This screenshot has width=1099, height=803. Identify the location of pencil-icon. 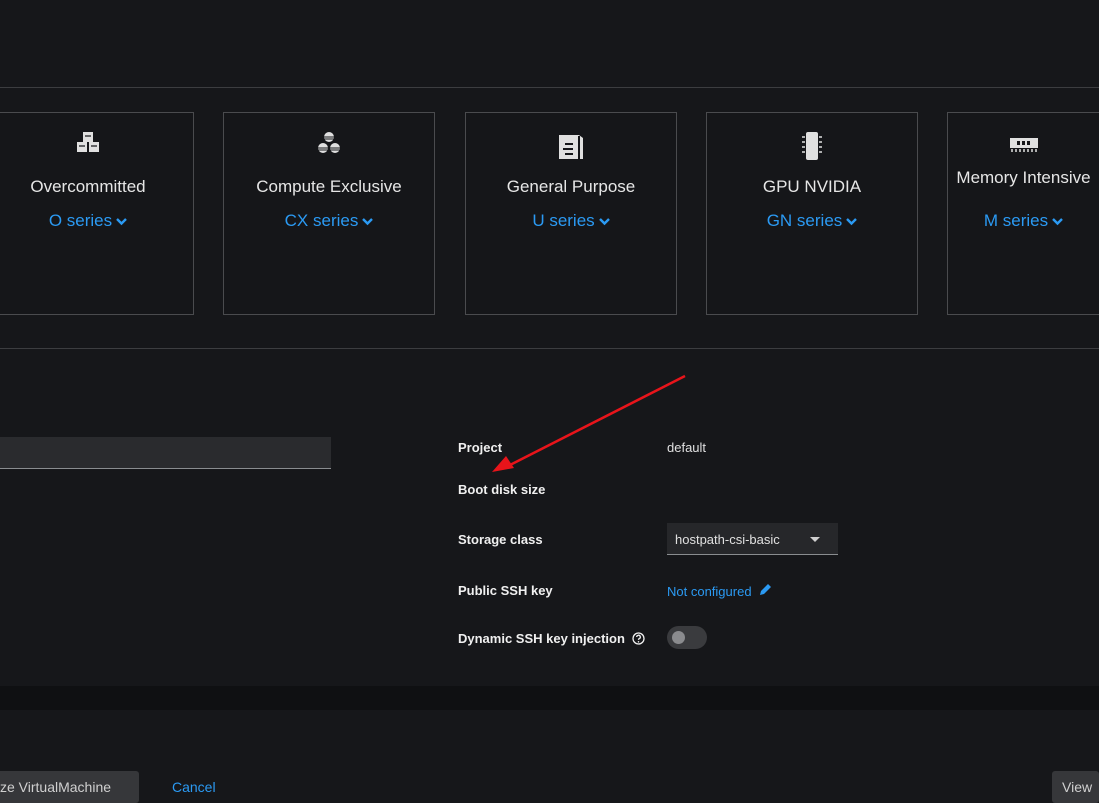
(766, 589).